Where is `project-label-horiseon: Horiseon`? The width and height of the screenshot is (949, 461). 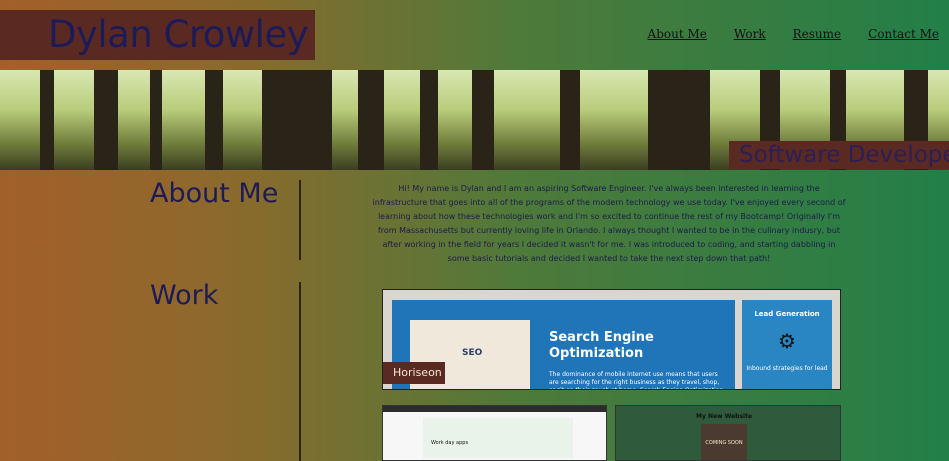
project-label-horiseon: Horiseon is located at coordinates (414, 373).